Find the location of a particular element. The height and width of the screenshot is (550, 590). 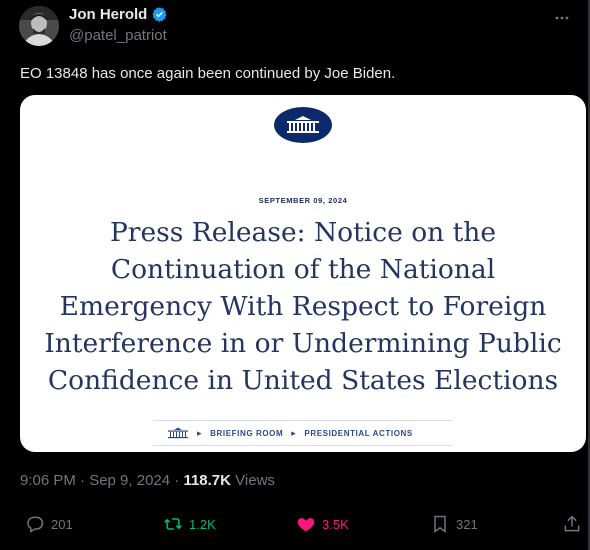

repost-button: 1.2K is located at coordinates (189, 524).